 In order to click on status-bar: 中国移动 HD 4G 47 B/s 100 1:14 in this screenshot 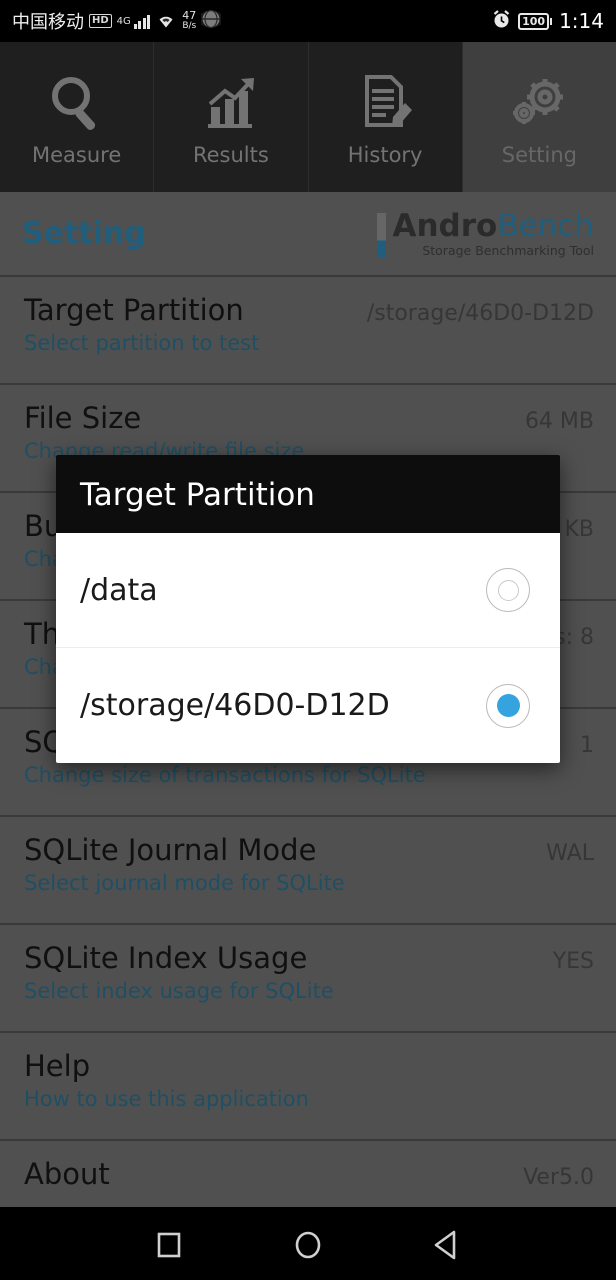, I will do `click(308, 21)`.